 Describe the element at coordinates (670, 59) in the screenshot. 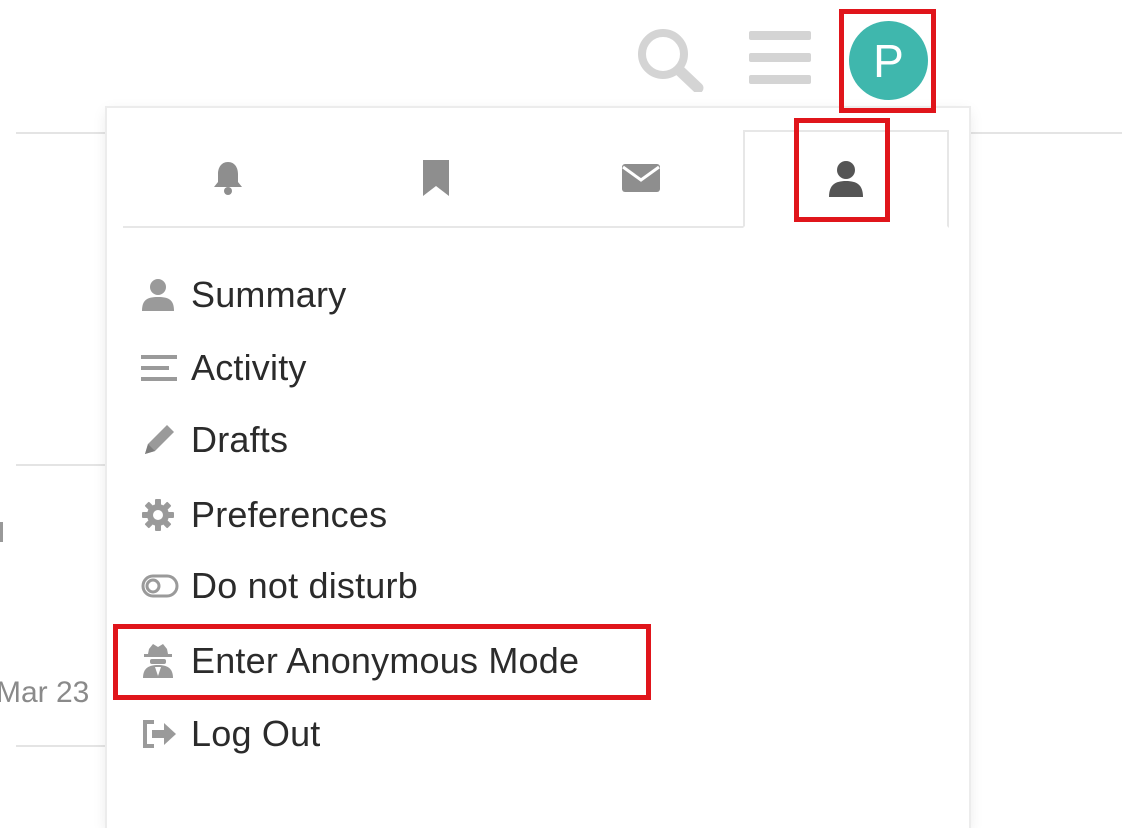

I see `search-icon` at that location.